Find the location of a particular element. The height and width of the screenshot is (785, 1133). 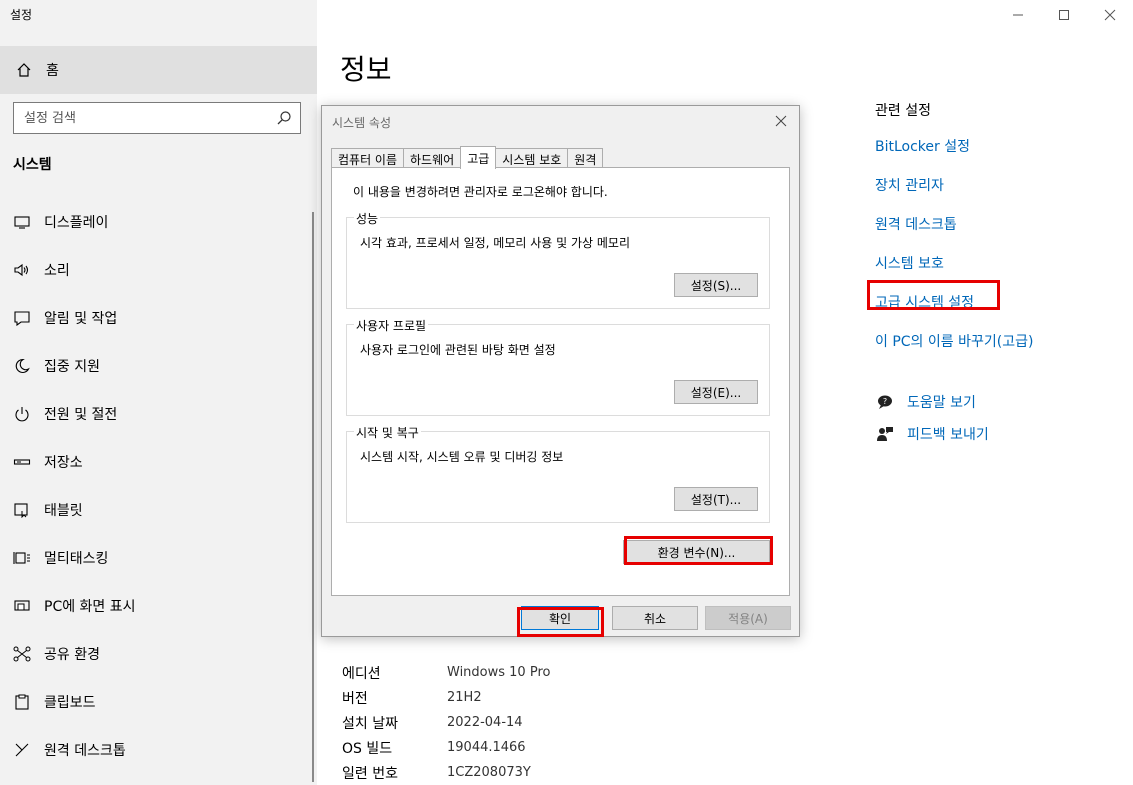

project-icon is located at coordinates (22, 606).